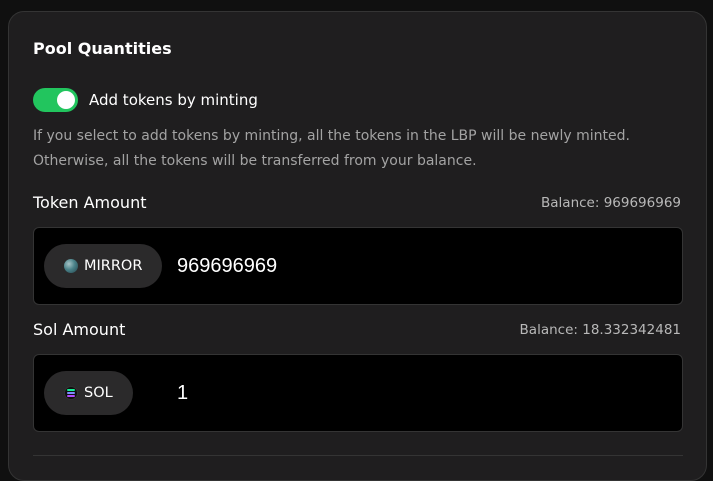  I want to click on sol-token-icon, so click(71, 393).